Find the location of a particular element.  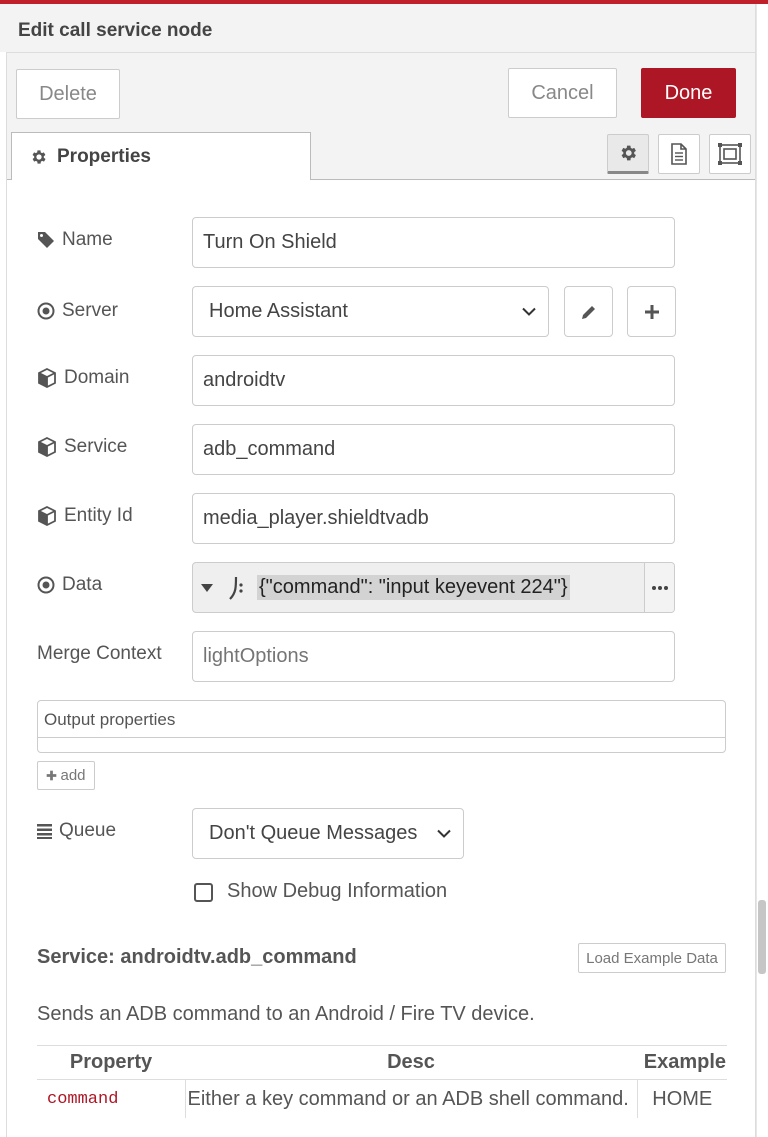

tab-properties: Properties is located at coordinates (161, 156).